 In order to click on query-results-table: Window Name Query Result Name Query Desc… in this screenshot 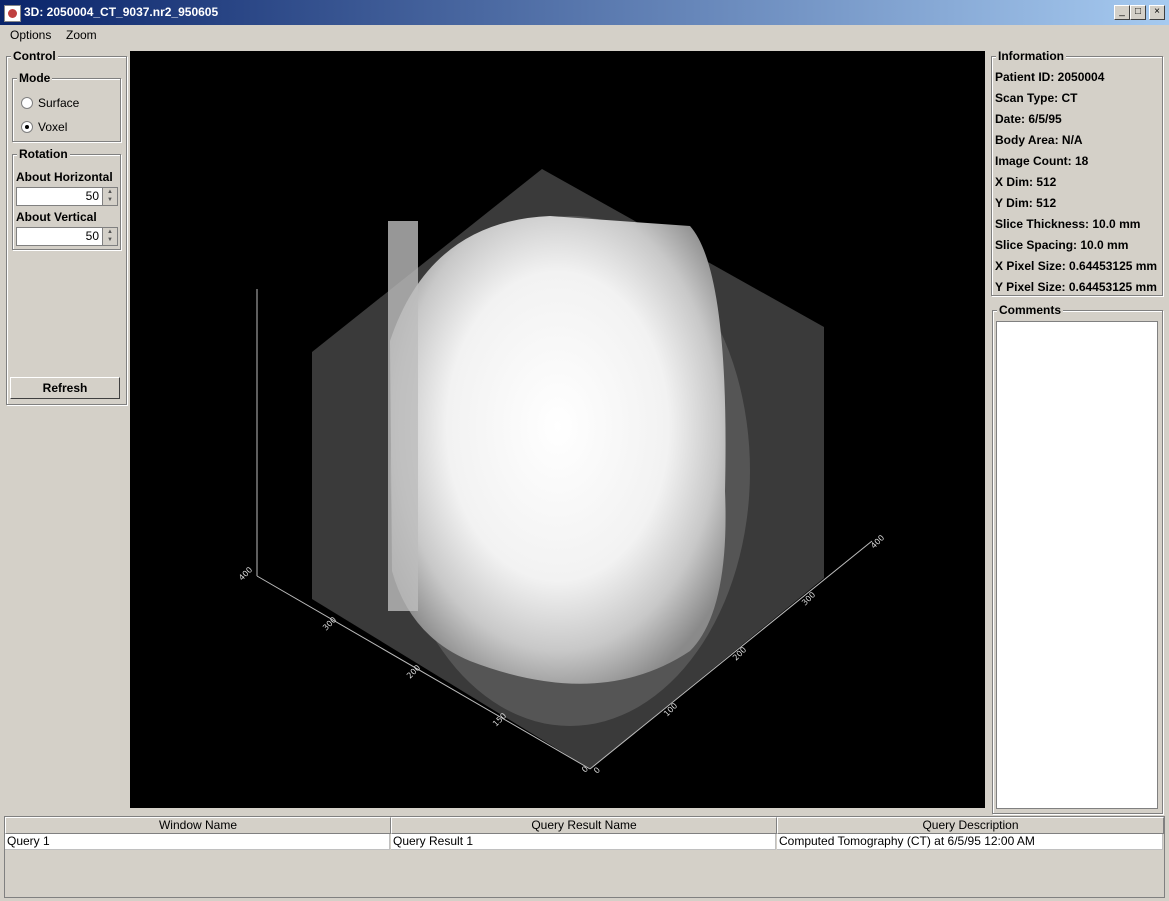, I will do `click(584, 857)`.